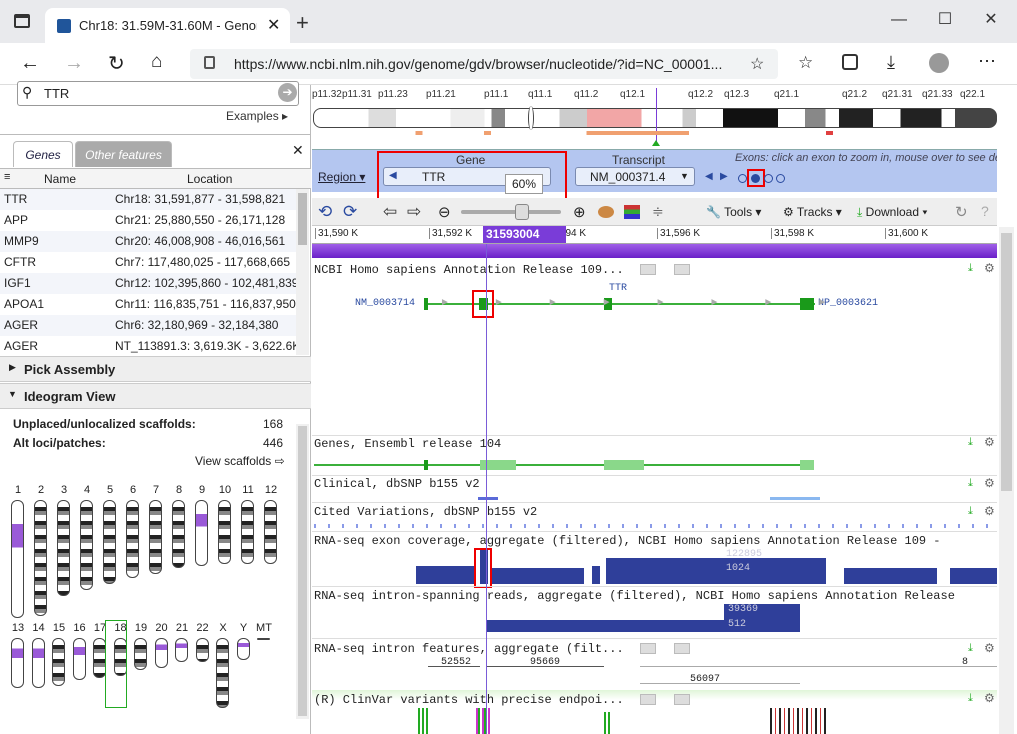 This screenshot has width=1017, height=734. I want to click on atg-icon, so click(606, 212).